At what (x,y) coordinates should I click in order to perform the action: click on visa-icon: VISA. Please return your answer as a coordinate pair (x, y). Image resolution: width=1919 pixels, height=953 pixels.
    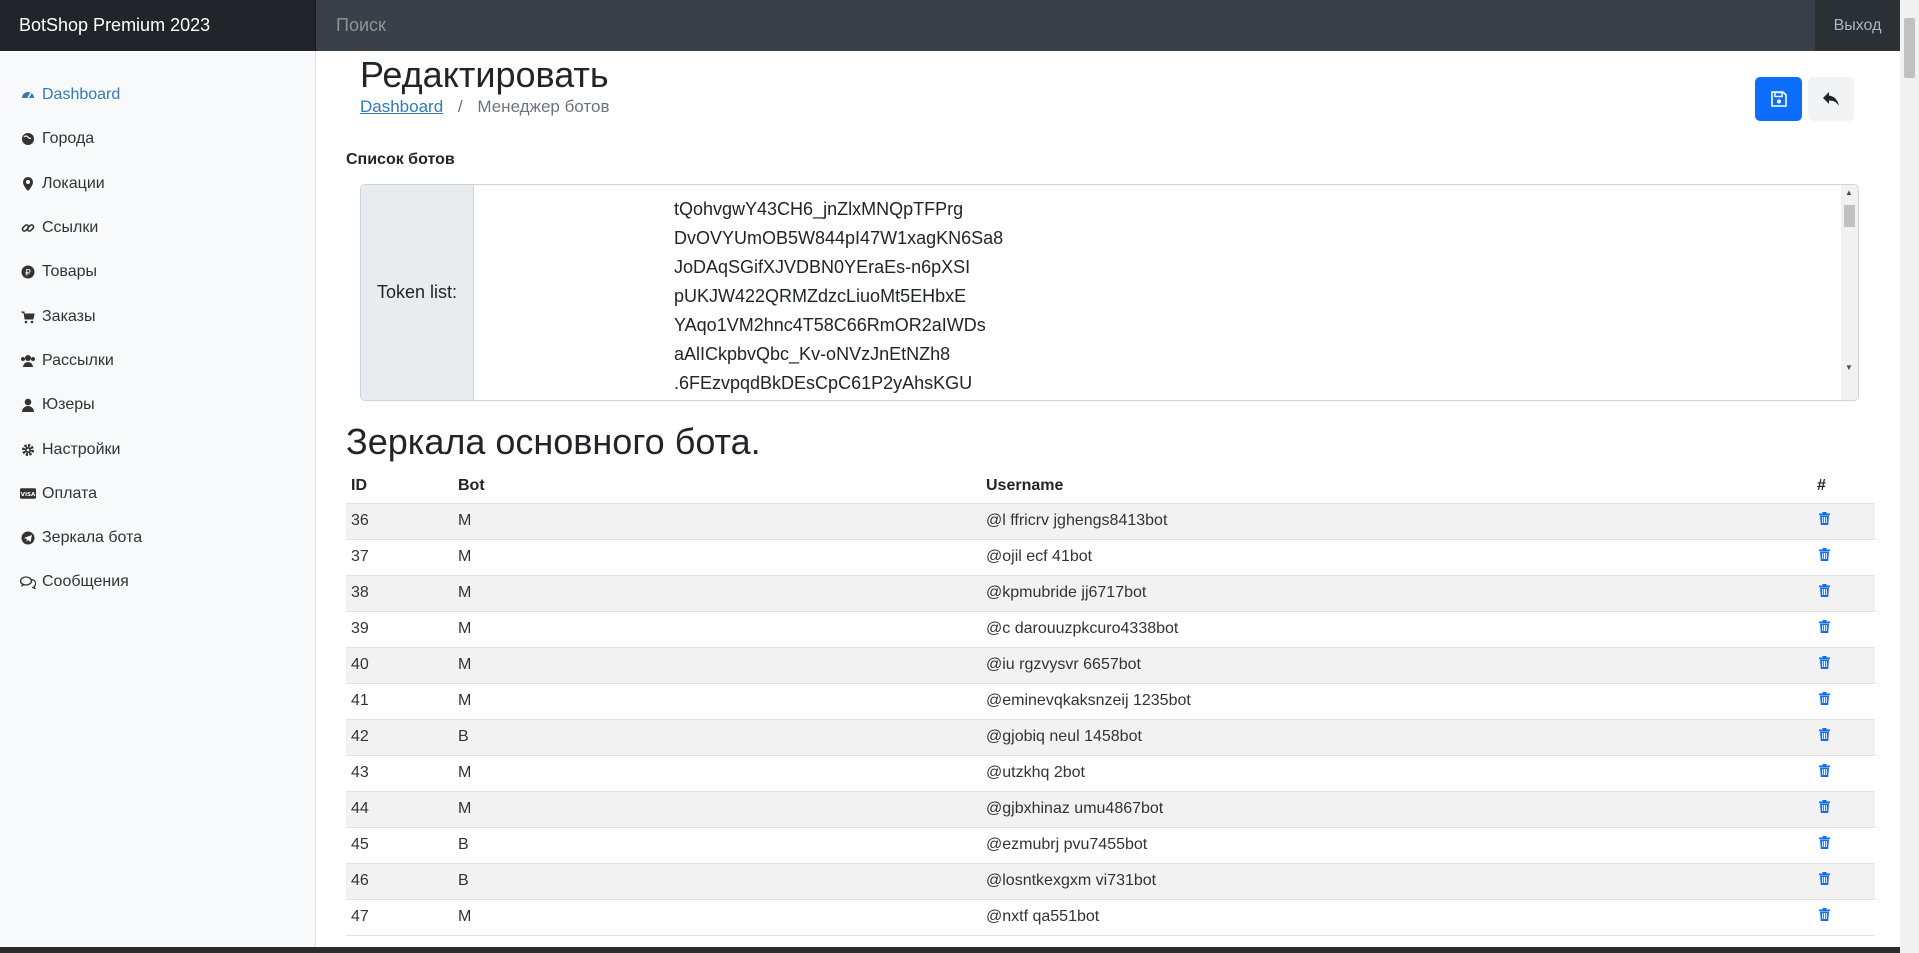
    Looking at the image, I should click on (28, 493).